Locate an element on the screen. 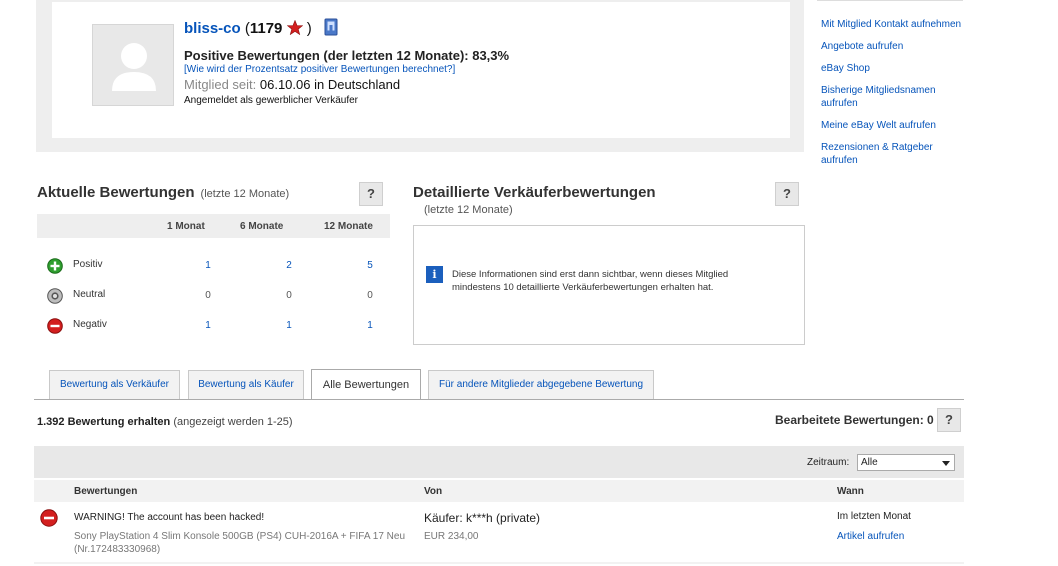  view-item-link: Artikel aufrufen is located at coordinates (870, 536).